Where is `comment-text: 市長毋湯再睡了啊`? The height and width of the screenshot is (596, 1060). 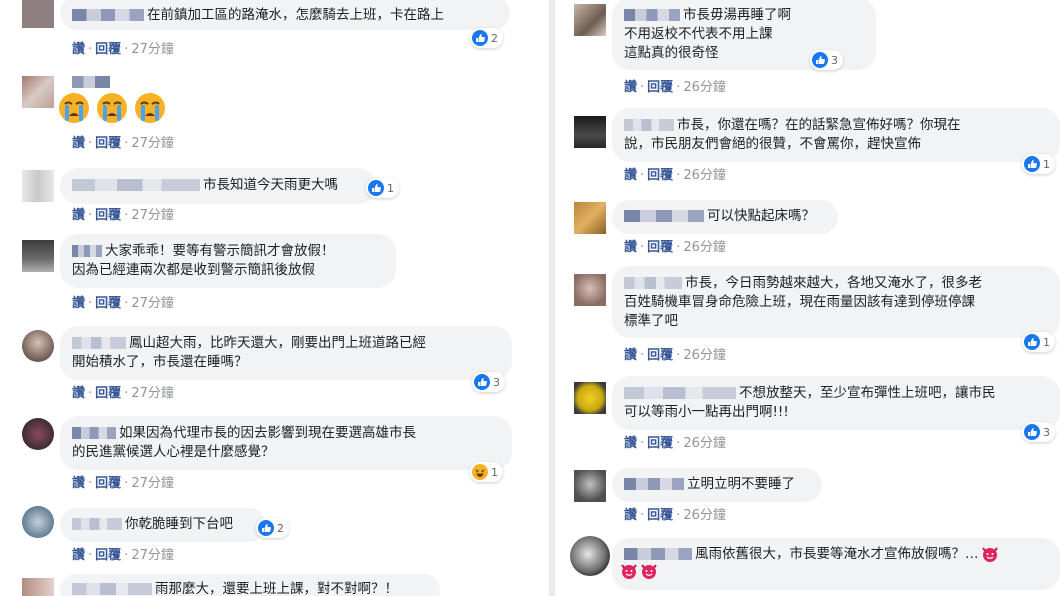
comment-text: 市長毋湯再睡了啊 is located at coordinates (737, 15).